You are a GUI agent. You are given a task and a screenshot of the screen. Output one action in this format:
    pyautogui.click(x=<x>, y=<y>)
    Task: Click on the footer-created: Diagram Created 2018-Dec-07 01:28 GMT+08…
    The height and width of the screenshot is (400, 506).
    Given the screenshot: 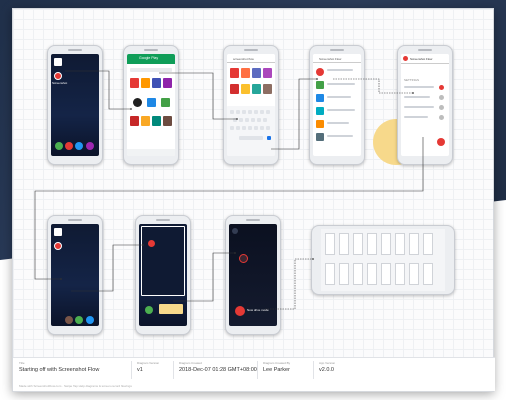 What is the action you would take?
    pyautogui.click(x=218, y=367)
    